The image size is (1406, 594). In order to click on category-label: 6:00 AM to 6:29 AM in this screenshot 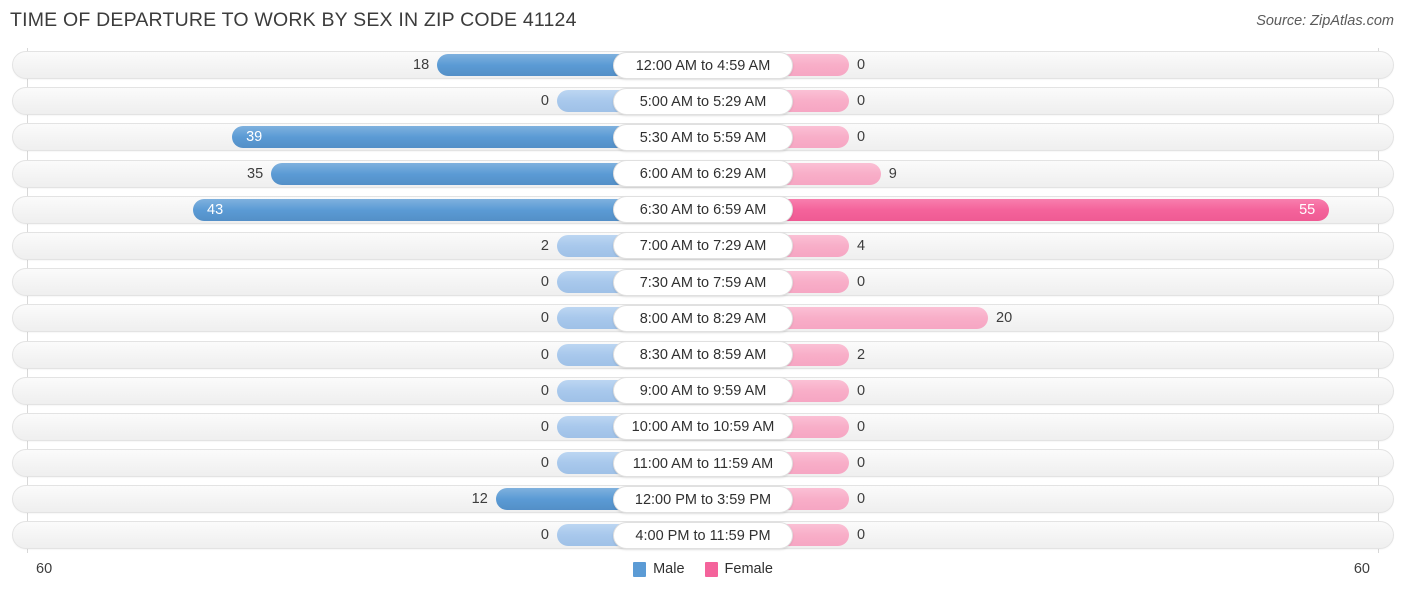, I will do `click(703, 174)`.